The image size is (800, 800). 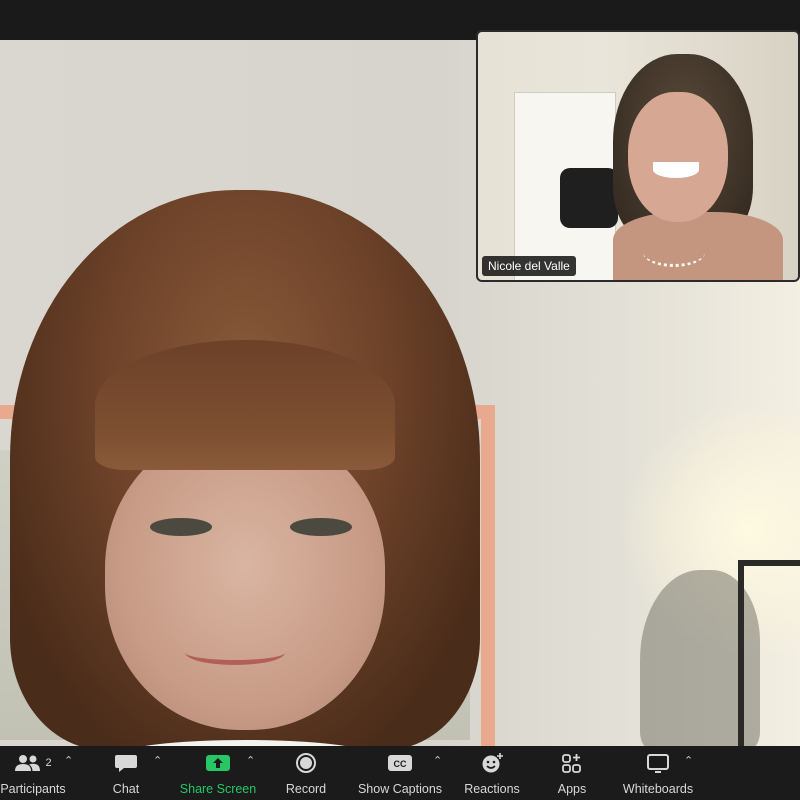 I want to click on thumbnail-video: Nicole del Valle, so click(x=638, y=156).